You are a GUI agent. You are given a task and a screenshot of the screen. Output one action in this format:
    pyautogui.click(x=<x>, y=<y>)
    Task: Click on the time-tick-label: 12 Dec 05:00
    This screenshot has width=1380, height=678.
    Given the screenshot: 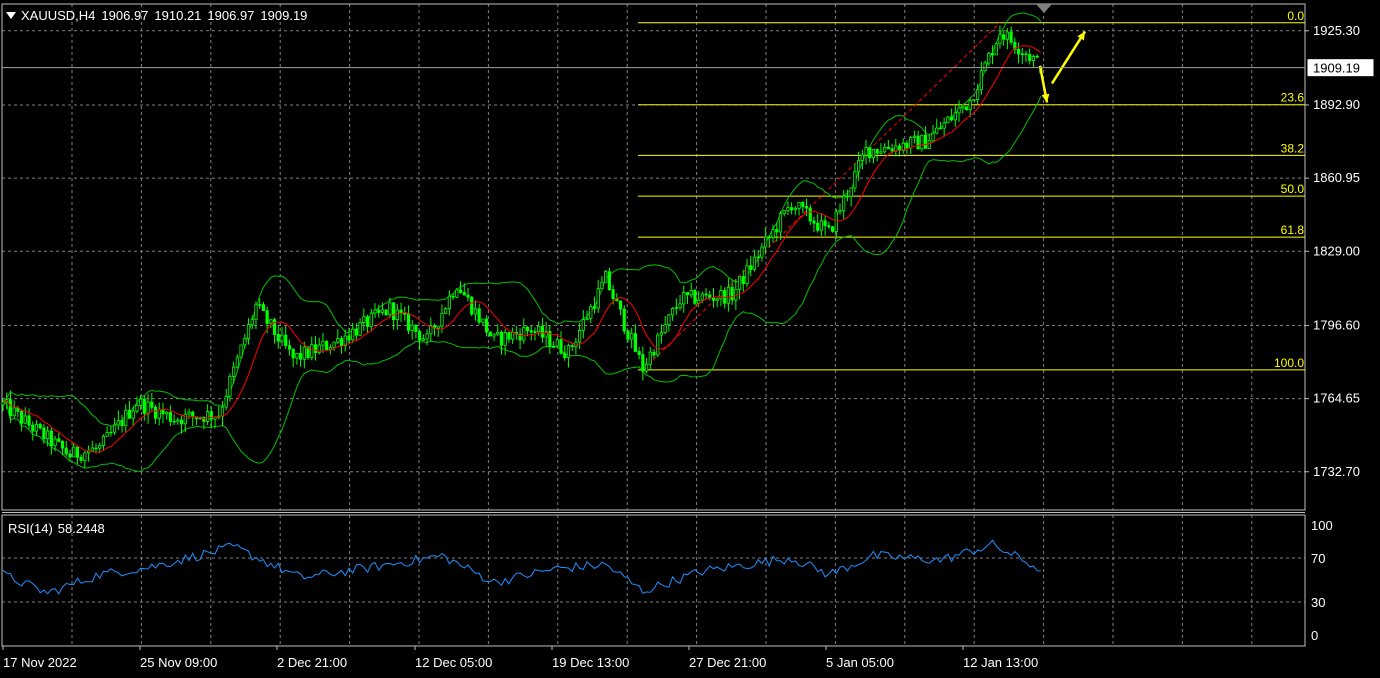 What is the action you would take?
    pyautogui.click(x=453, y=662)
    